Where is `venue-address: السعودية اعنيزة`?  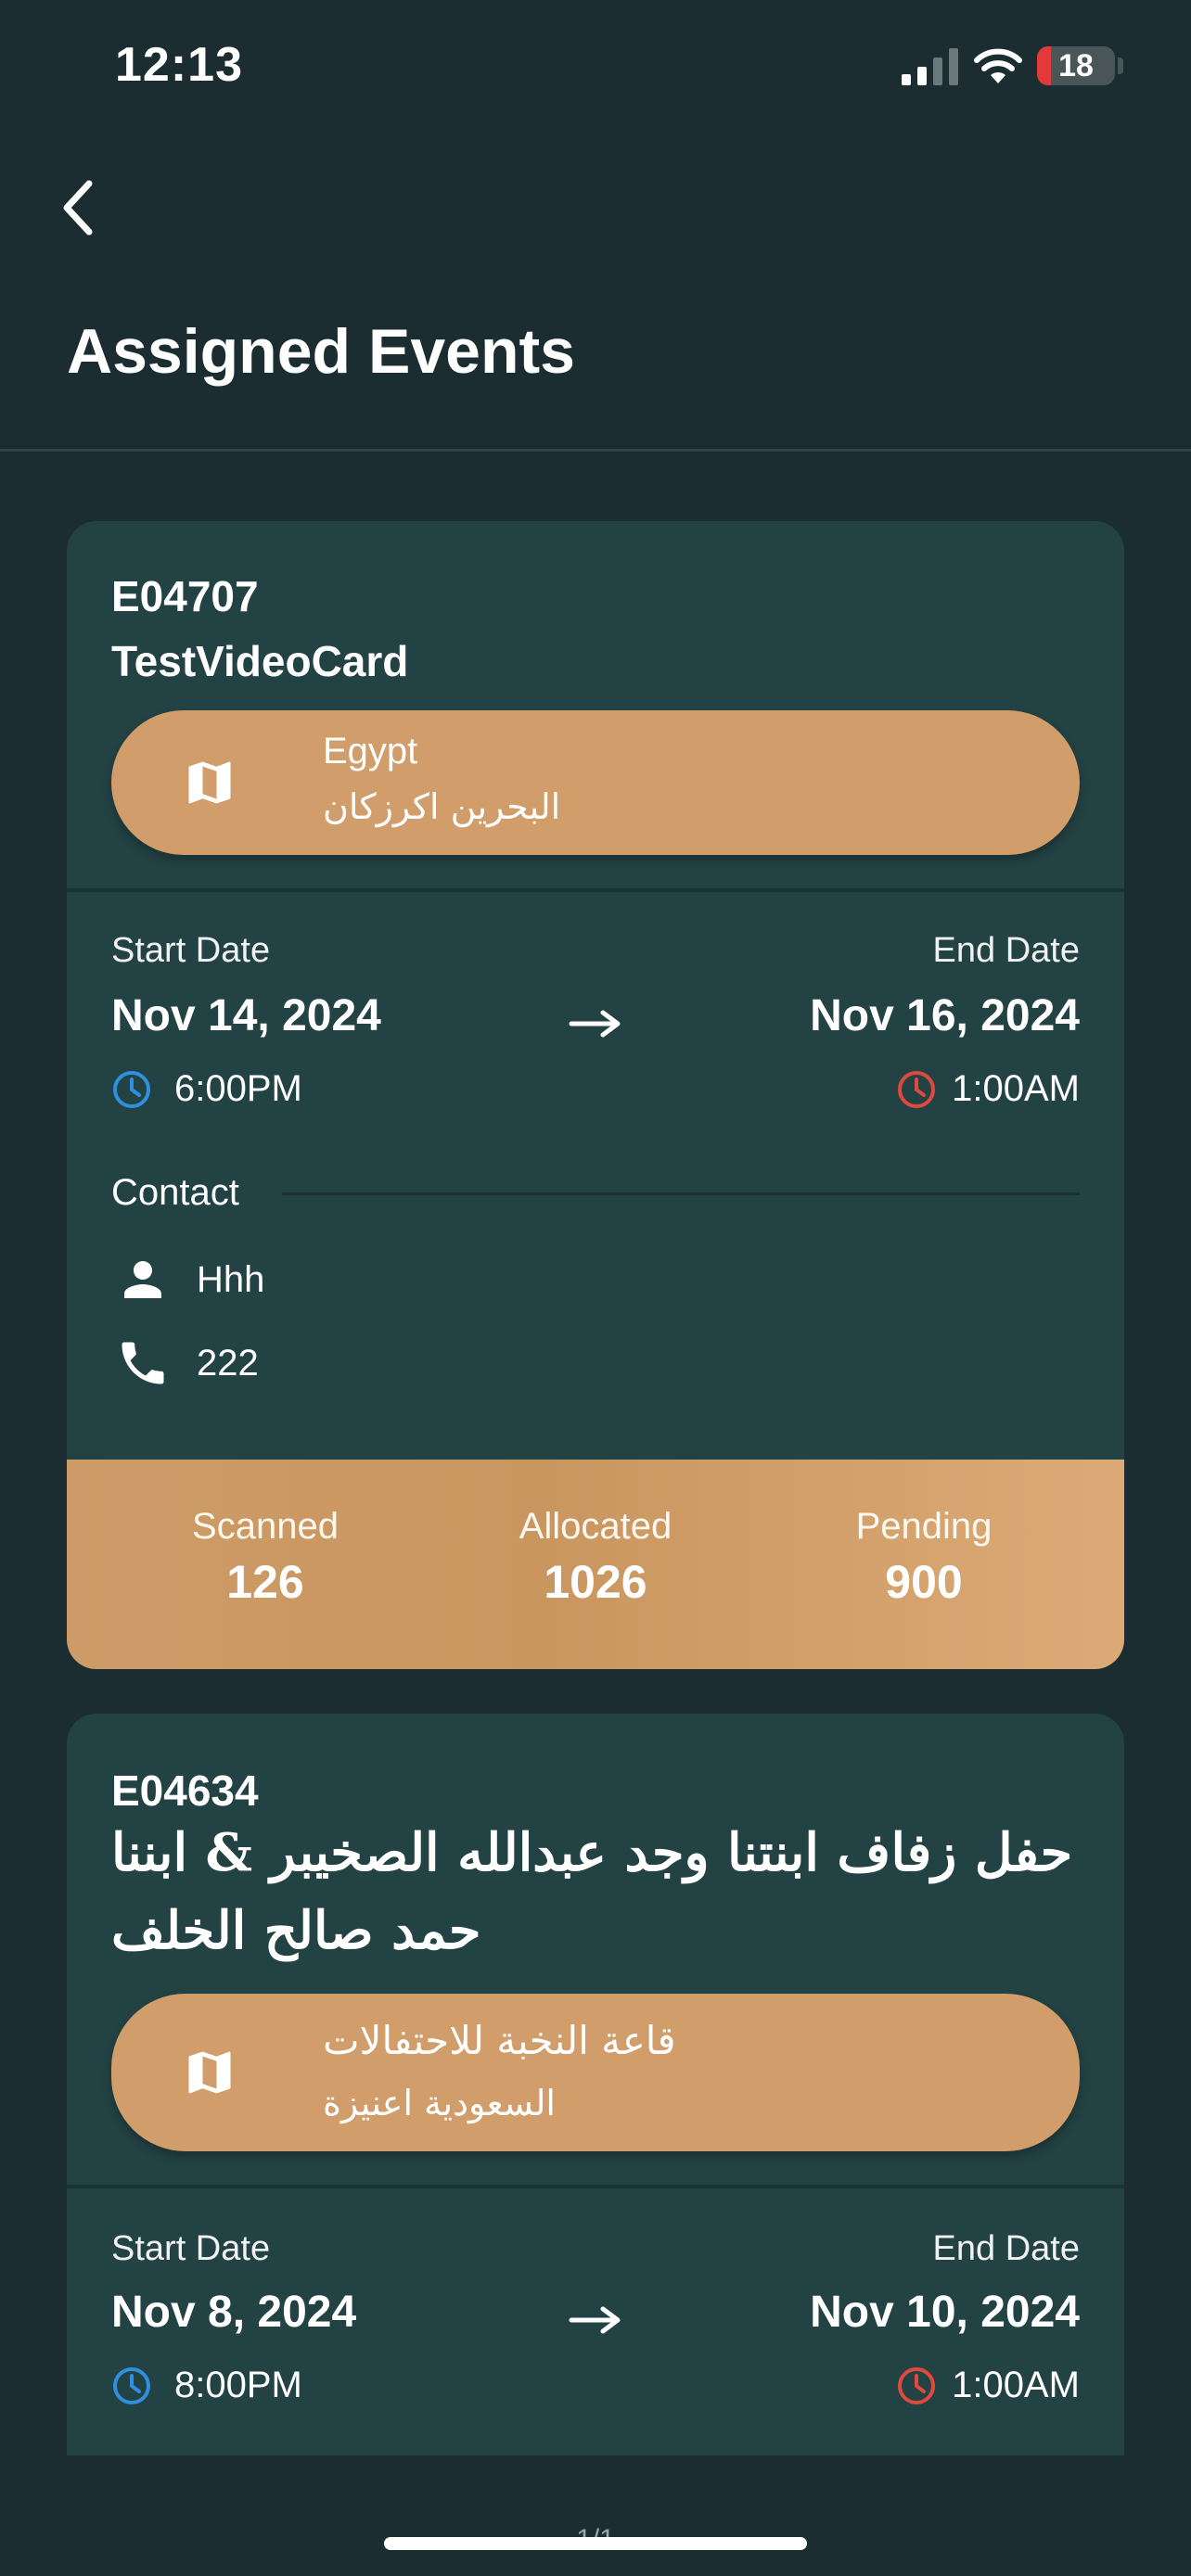
venue-address: السعودية اعنيزة is located at coordinates (439, 2103).